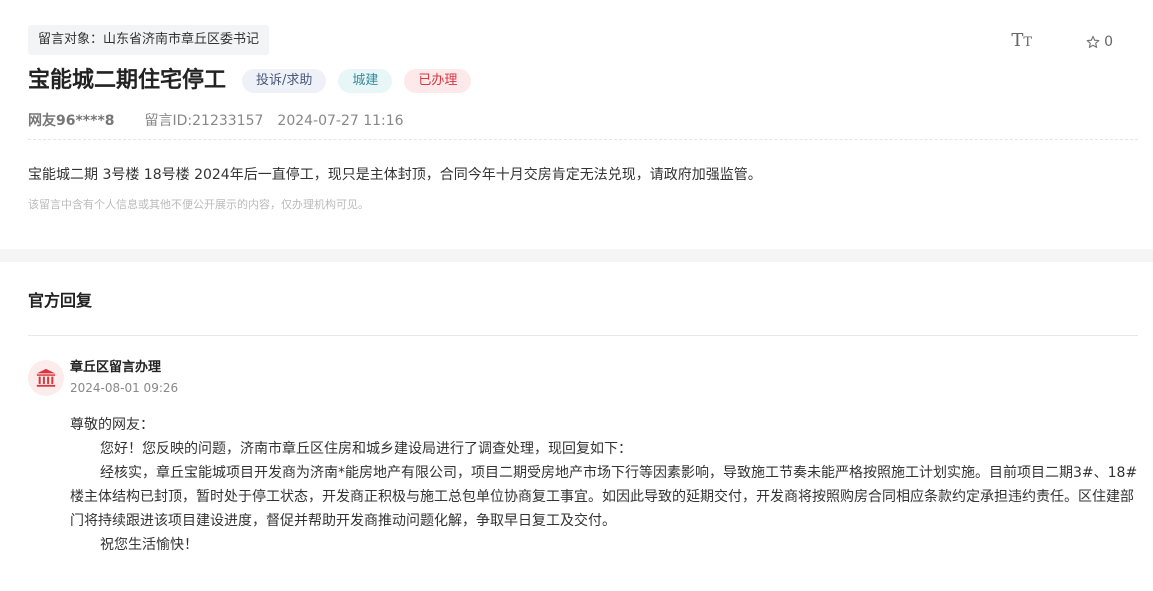 This screenshot has height=591, width=1153. I want to click on font-size-icon: TT, so click(1021, 42).